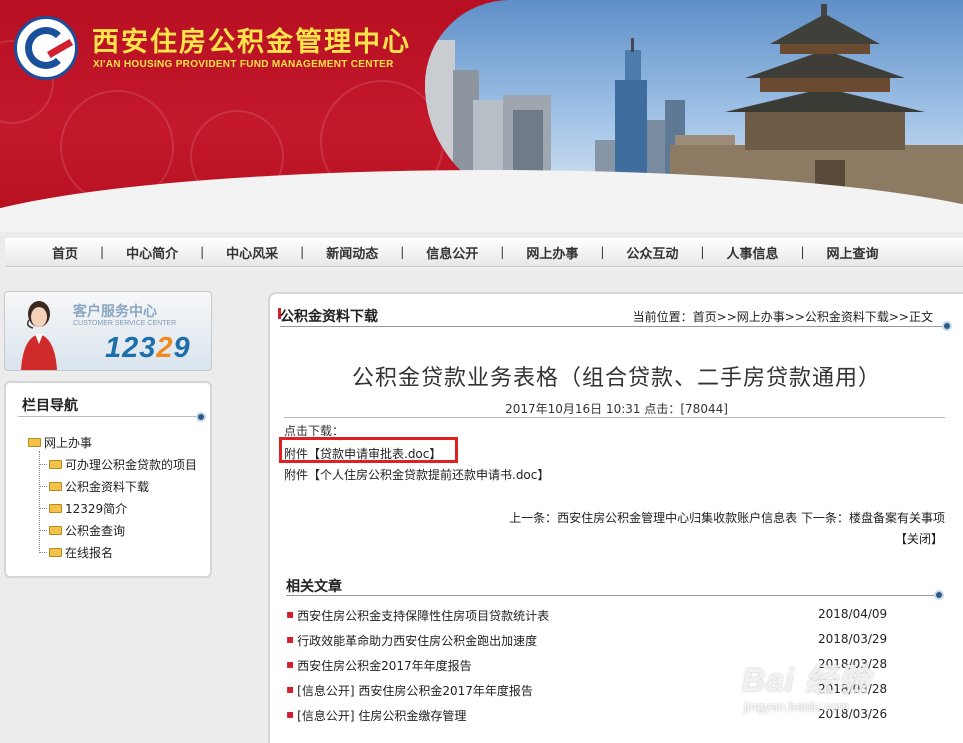 The width and height of the screenshot is (963, 743). I want to click on related-item-title: [信息公开] 住房公积金缴存管理, so click(381, 715).